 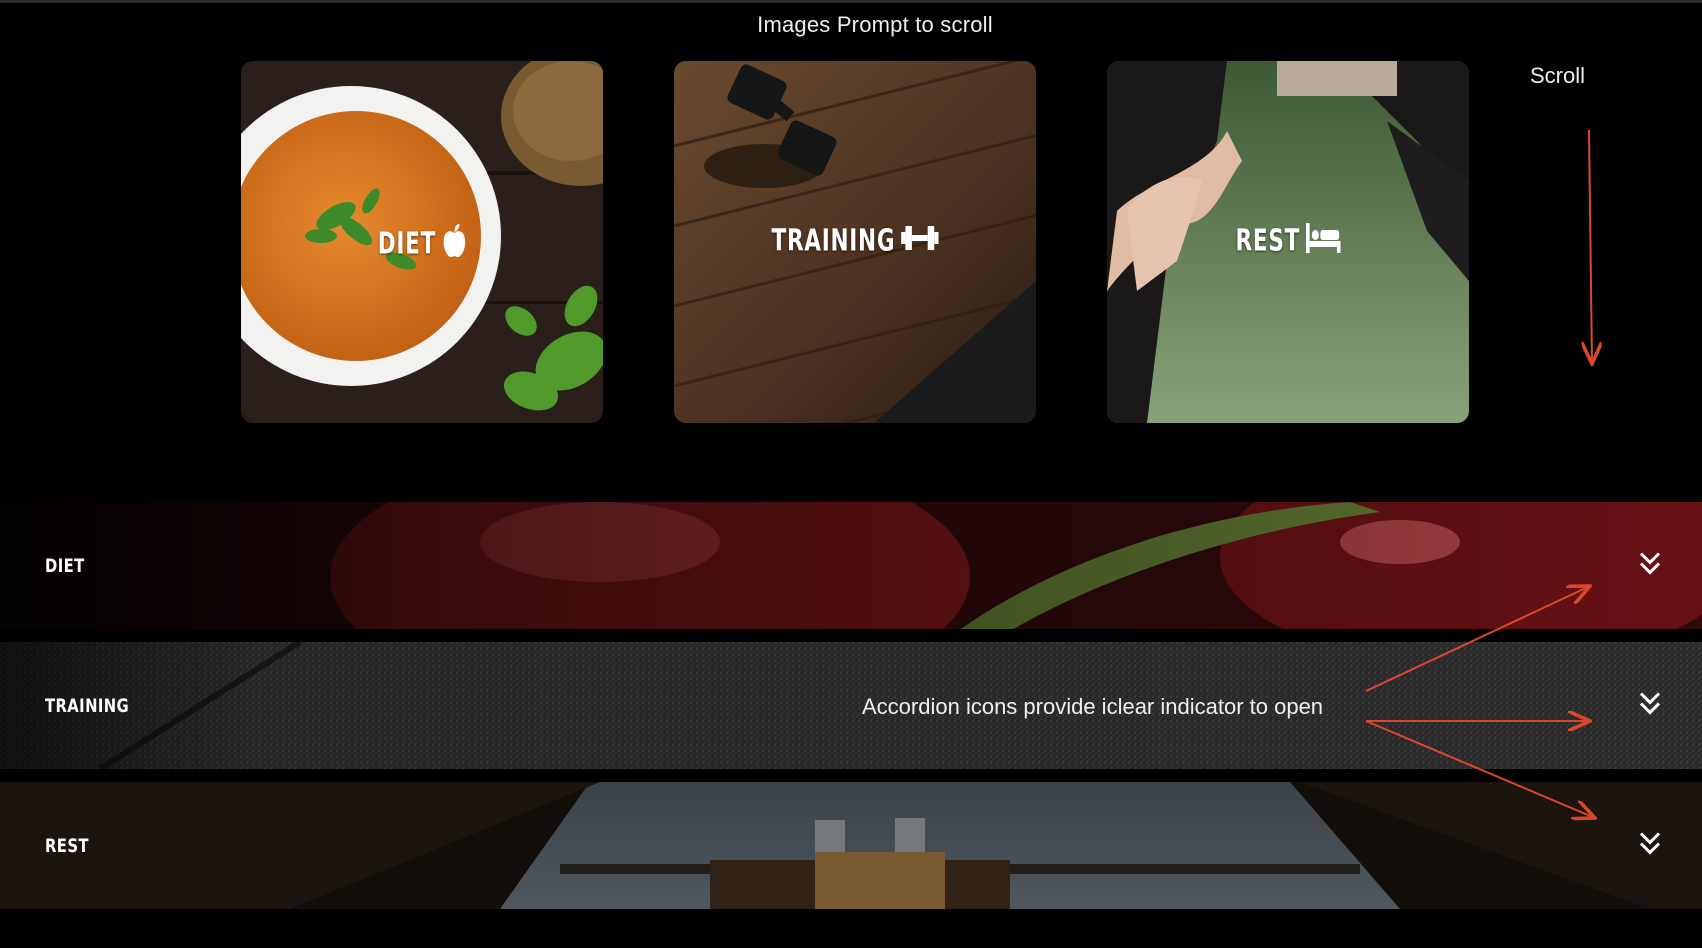 I want to click on scroll-arrow, so click(x=1590, y=246).